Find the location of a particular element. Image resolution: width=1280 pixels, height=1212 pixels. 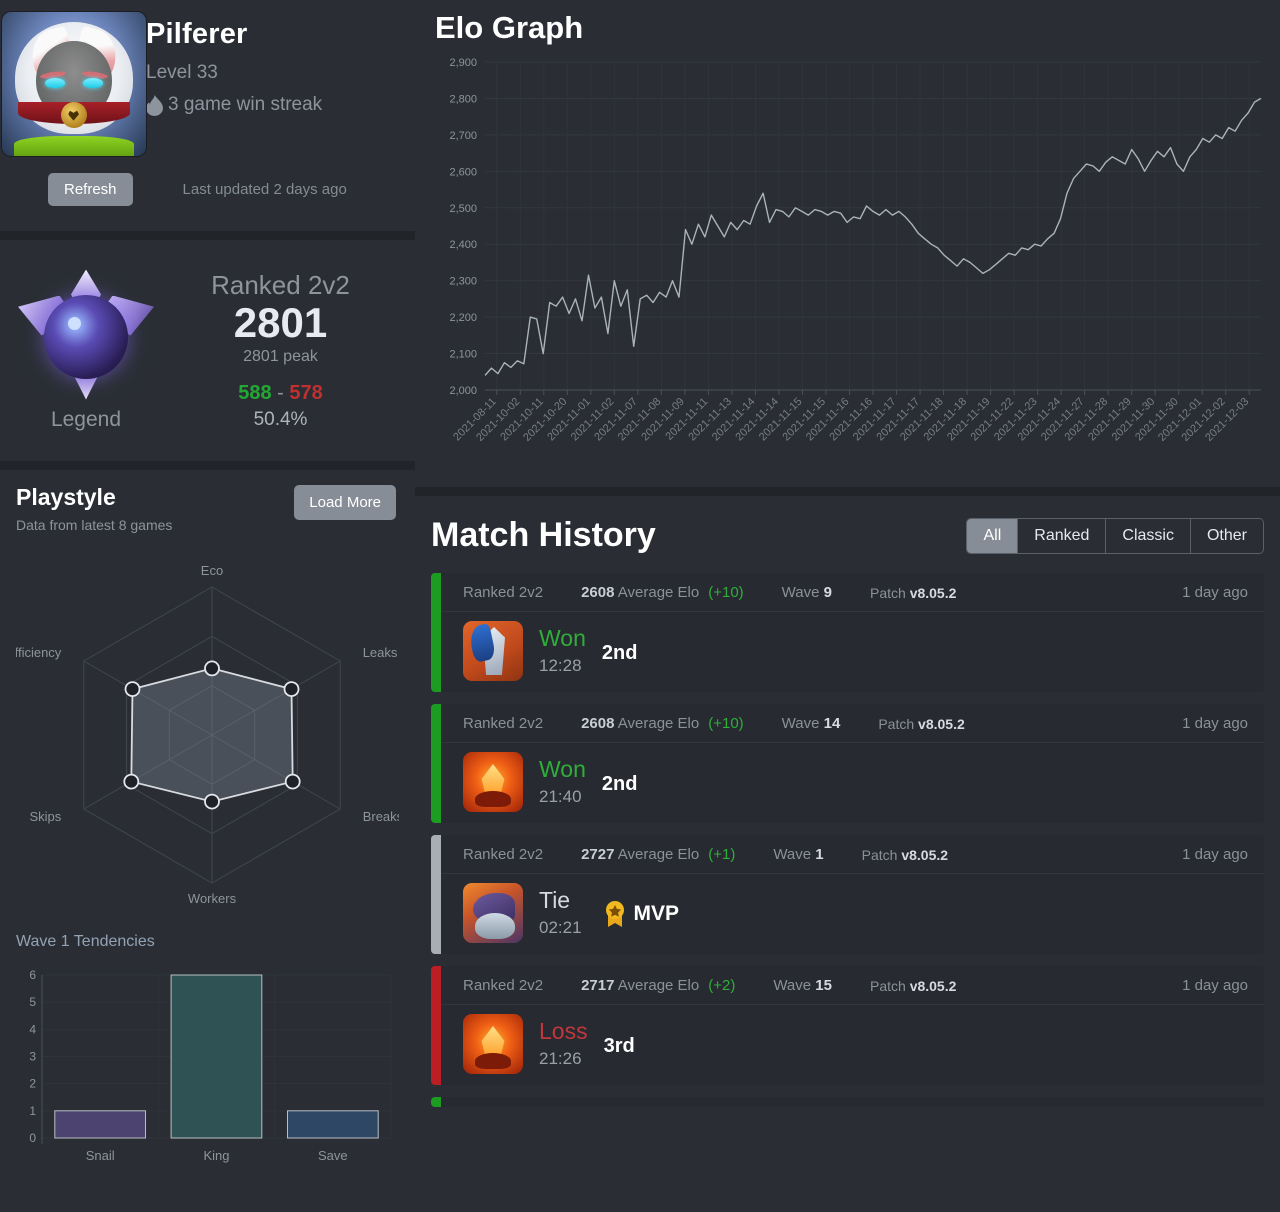

match-result-column: Won 12:28 is located at coordinates (562, 650).